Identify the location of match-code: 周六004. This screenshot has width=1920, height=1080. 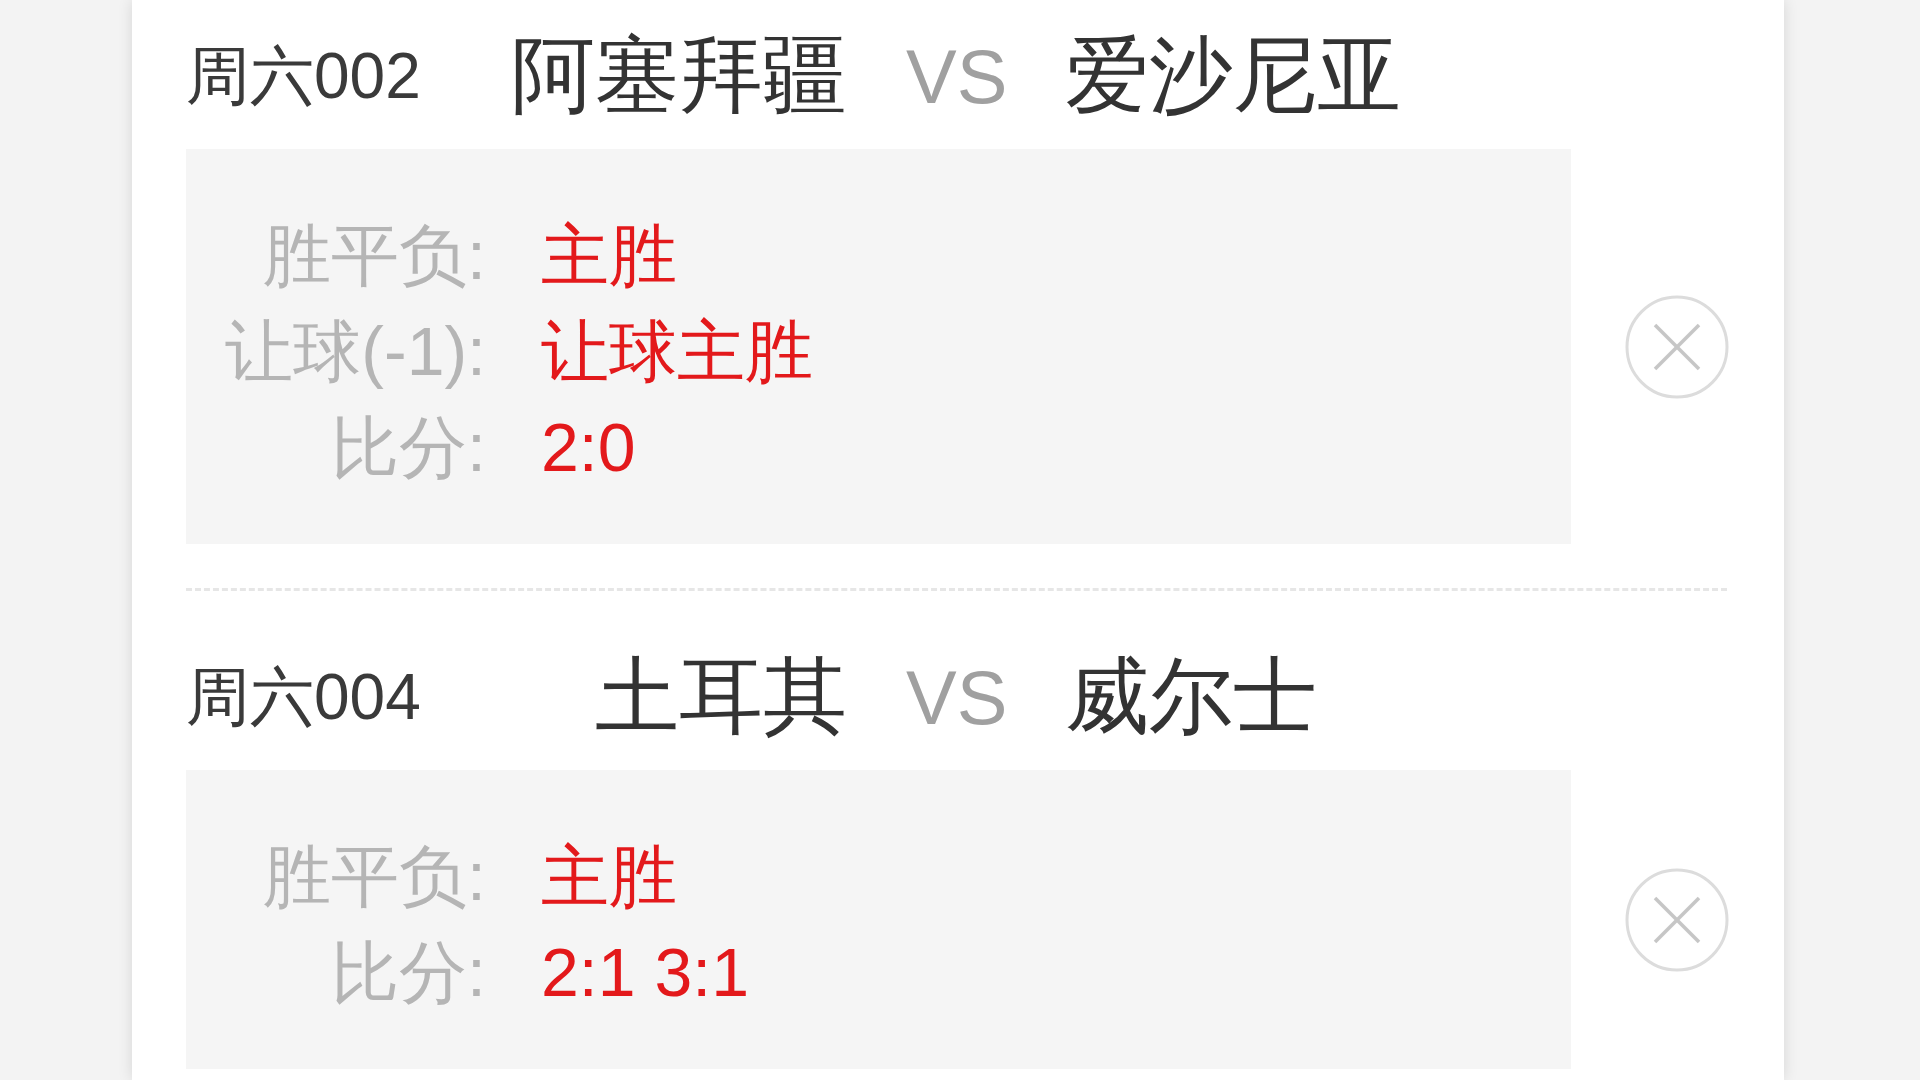
(304, 697).